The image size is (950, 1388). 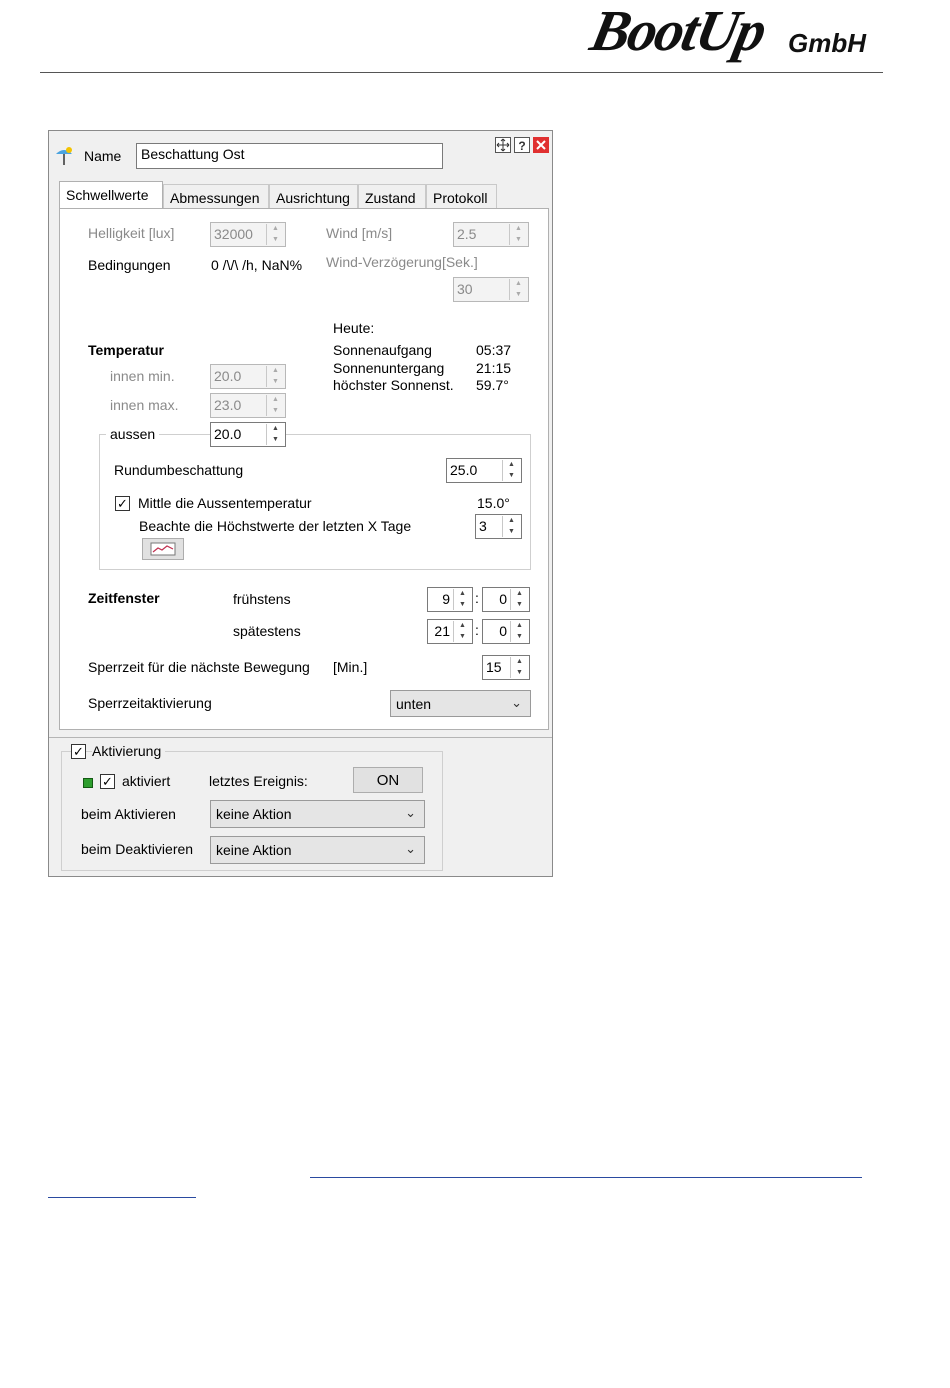 What do you see at coordinates (483, 526) in the screenshot?
I see `beachte-value: 3` at bounding box center [483, 526].